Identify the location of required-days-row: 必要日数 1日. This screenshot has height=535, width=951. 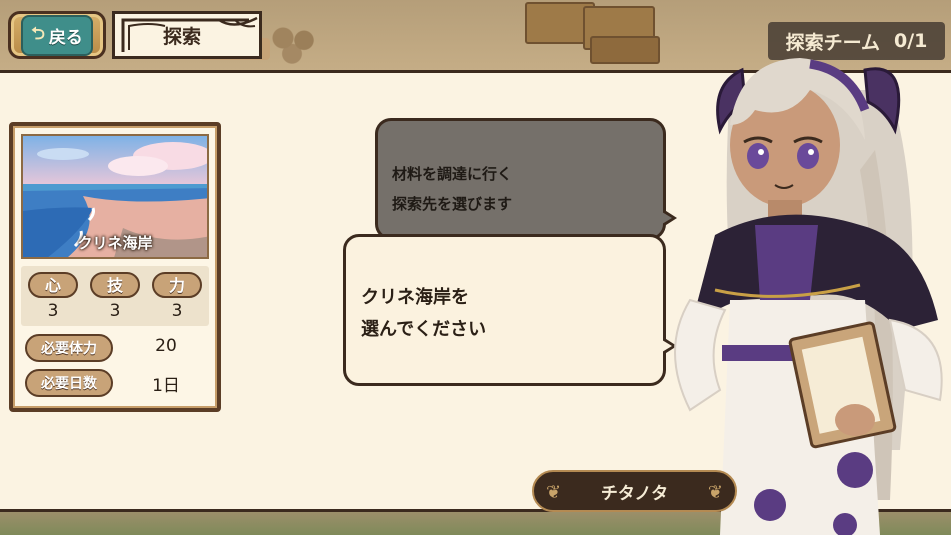
(115, 384).